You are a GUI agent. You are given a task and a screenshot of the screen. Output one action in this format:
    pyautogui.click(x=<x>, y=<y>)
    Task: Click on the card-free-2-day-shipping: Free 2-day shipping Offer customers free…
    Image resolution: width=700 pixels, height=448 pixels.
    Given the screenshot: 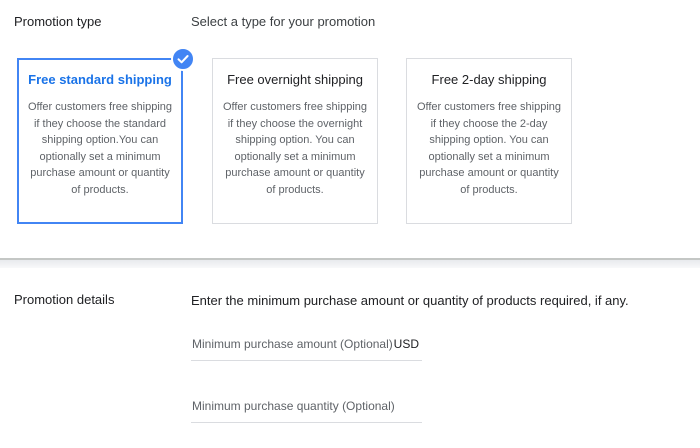 What is the action you would take?
    pyautogui.click(x=489, y=141)
    